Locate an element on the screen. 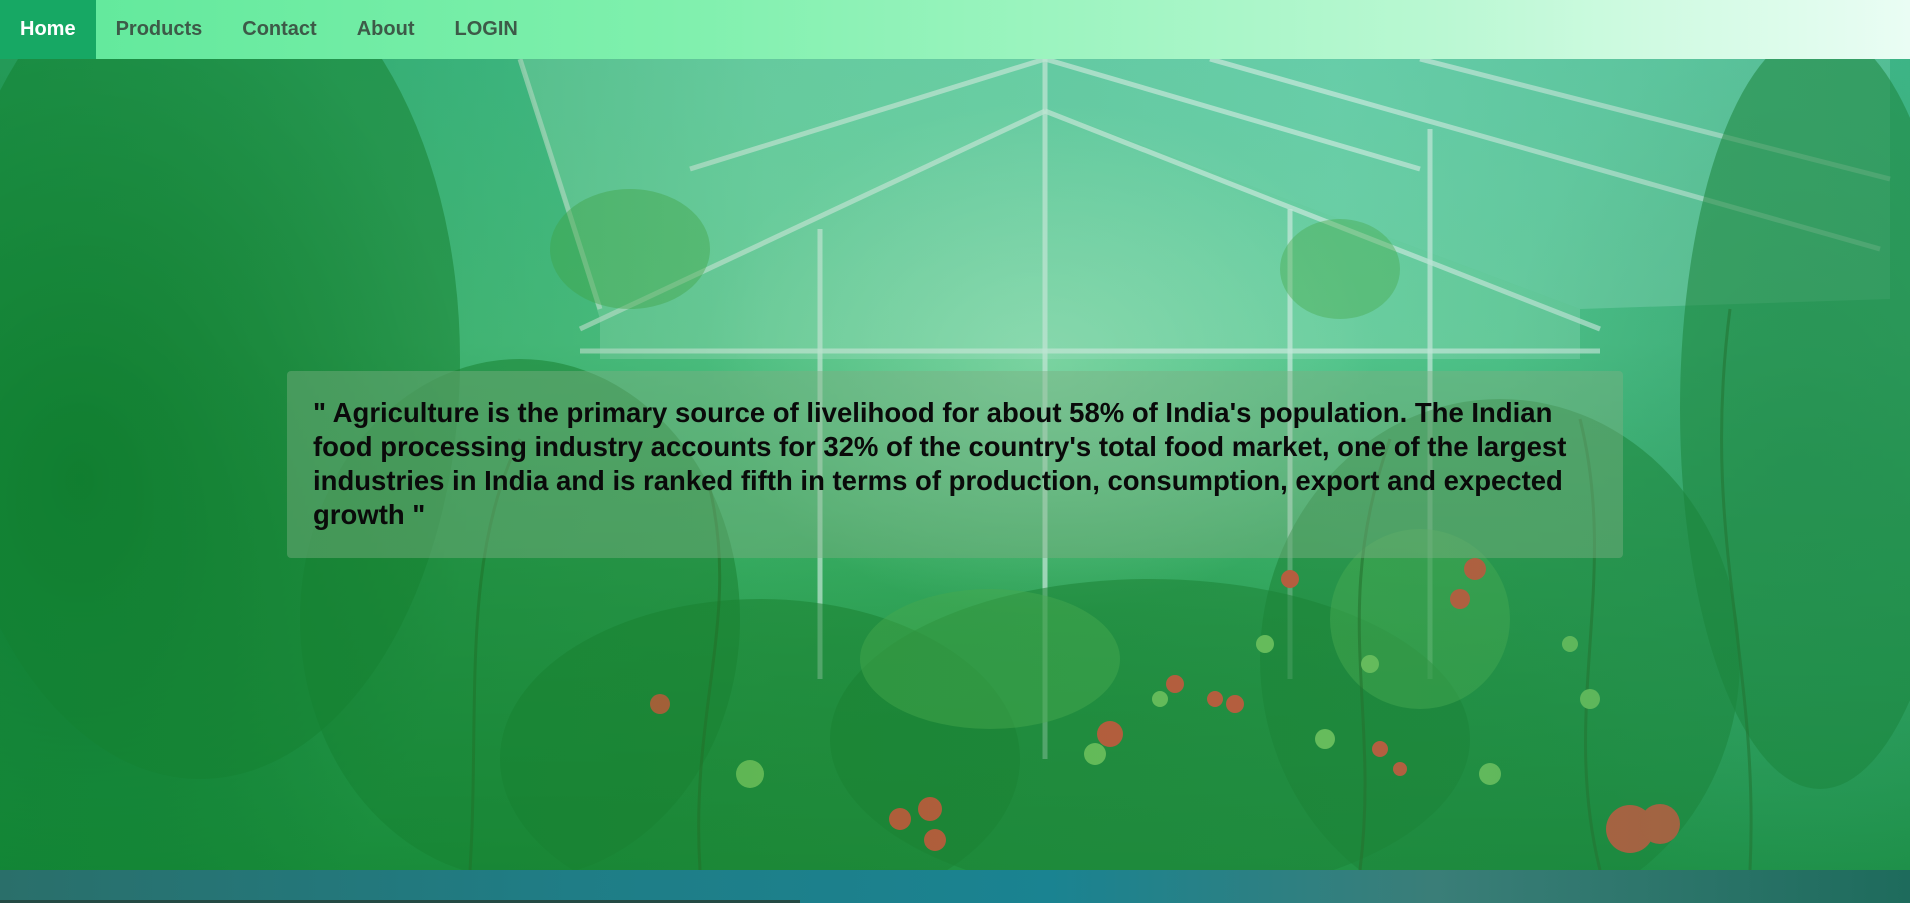  nav-item-login: LOGIN is located at coordinates (485, 29).